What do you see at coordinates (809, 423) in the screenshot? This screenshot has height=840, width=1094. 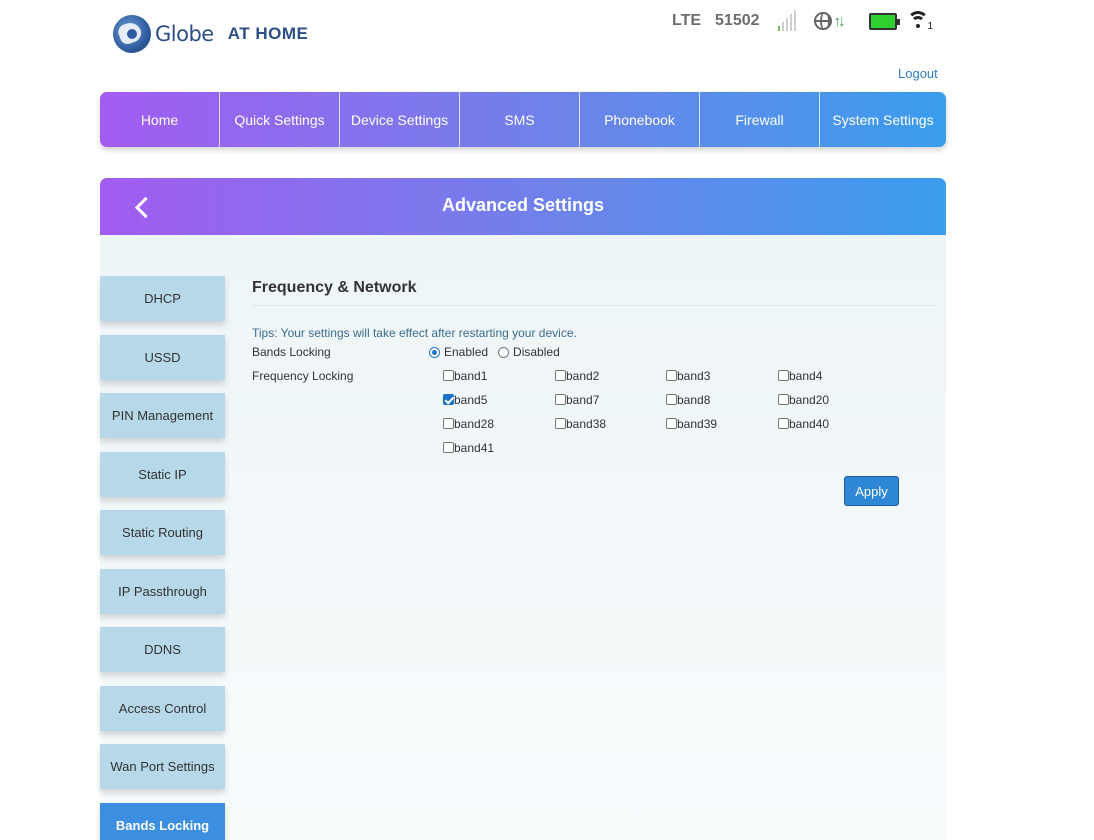 I see `band-label: band40` at bounding box center [809, 423].